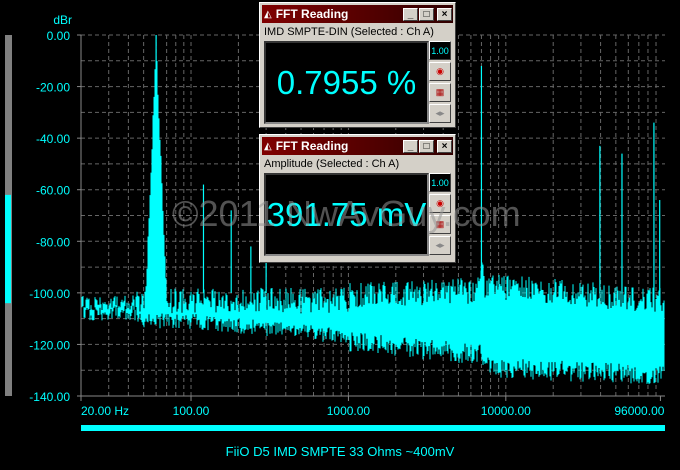 Image resolution: width=680 pixels, height=470 pixels. What do you see at coordinates (49, 294) in the screenshot?
I see `y-tick-label: -100.00` at bounding box center [49, 294].